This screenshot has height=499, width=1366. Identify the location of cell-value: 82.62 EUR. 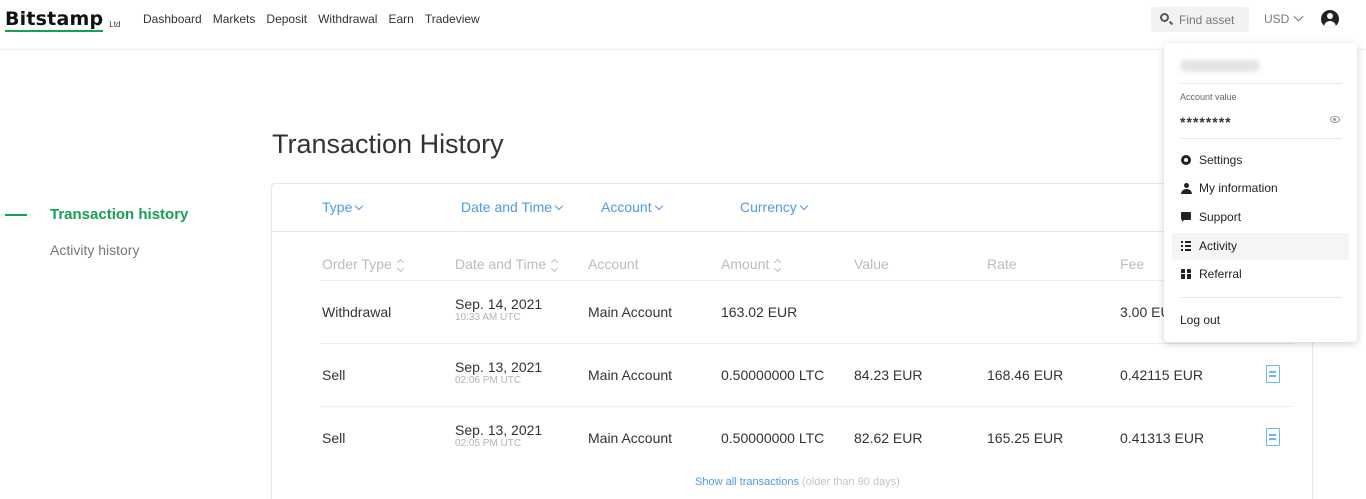
(888, 438).